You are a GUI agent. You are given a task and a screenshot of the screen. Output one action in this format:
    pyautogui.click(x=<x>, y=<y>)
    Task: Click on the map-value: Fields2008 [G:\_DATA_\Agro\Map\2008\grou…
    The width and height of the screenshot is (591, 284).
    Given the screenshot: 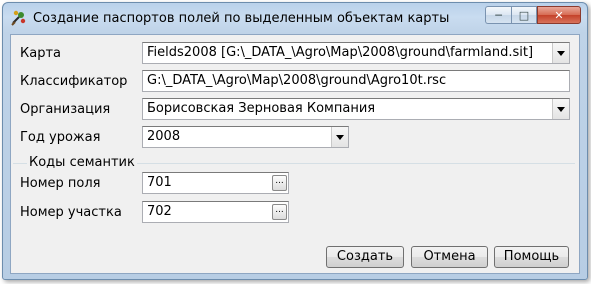 What is the action you would take?
    pyautogui.click(x=340, y=52)
    